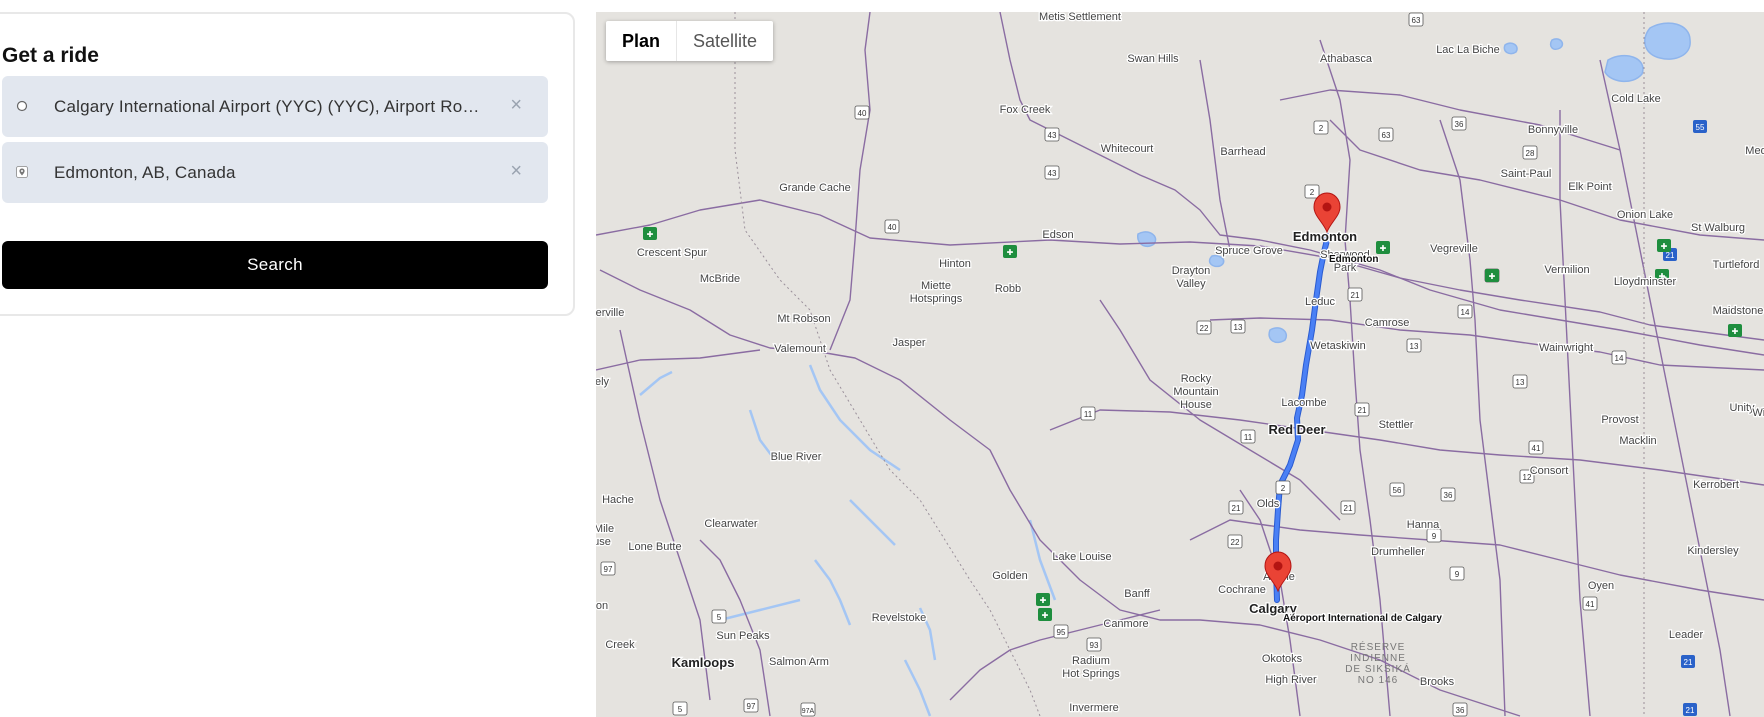 This screenshot has width=1764, height=717. I want to click on svg-text: 41, so click(1590, 604).